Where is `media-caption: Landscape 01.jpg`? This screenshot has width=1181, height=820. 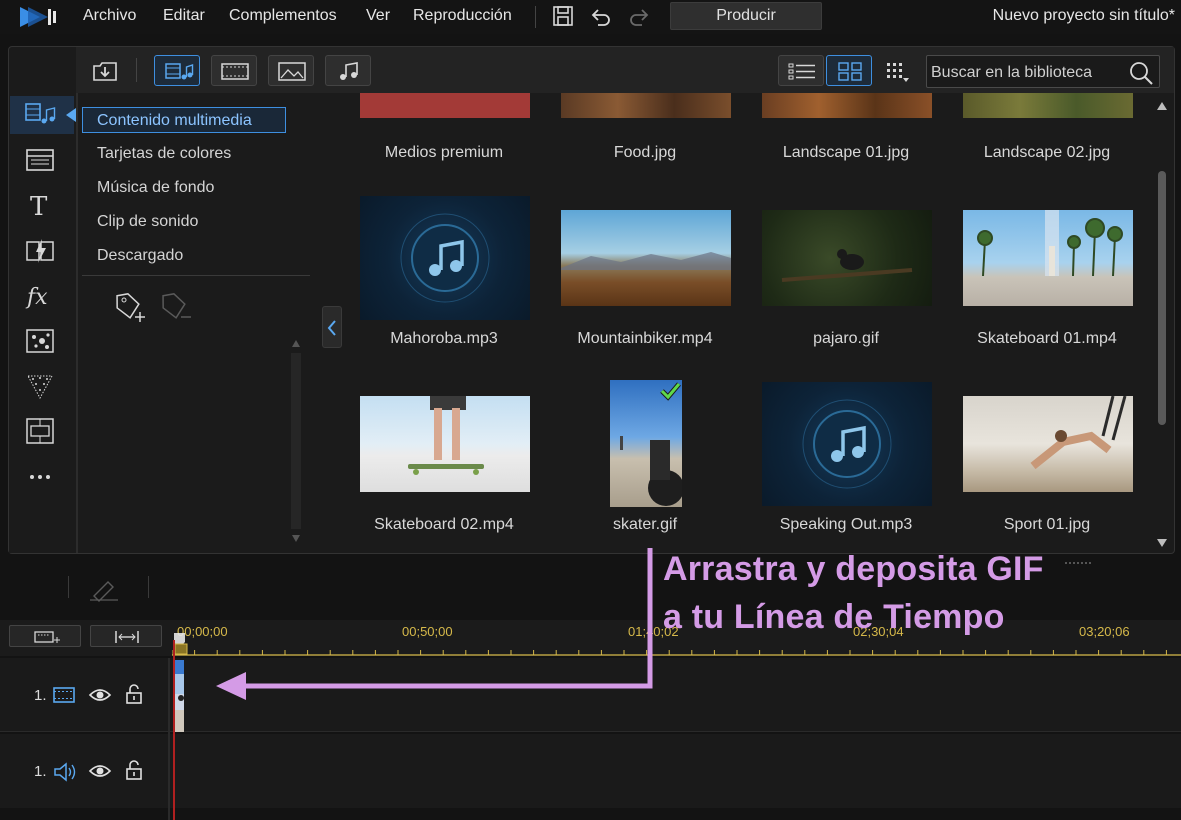
media-caption: Landscape 01.jpg is located at coordinates (846, 152).